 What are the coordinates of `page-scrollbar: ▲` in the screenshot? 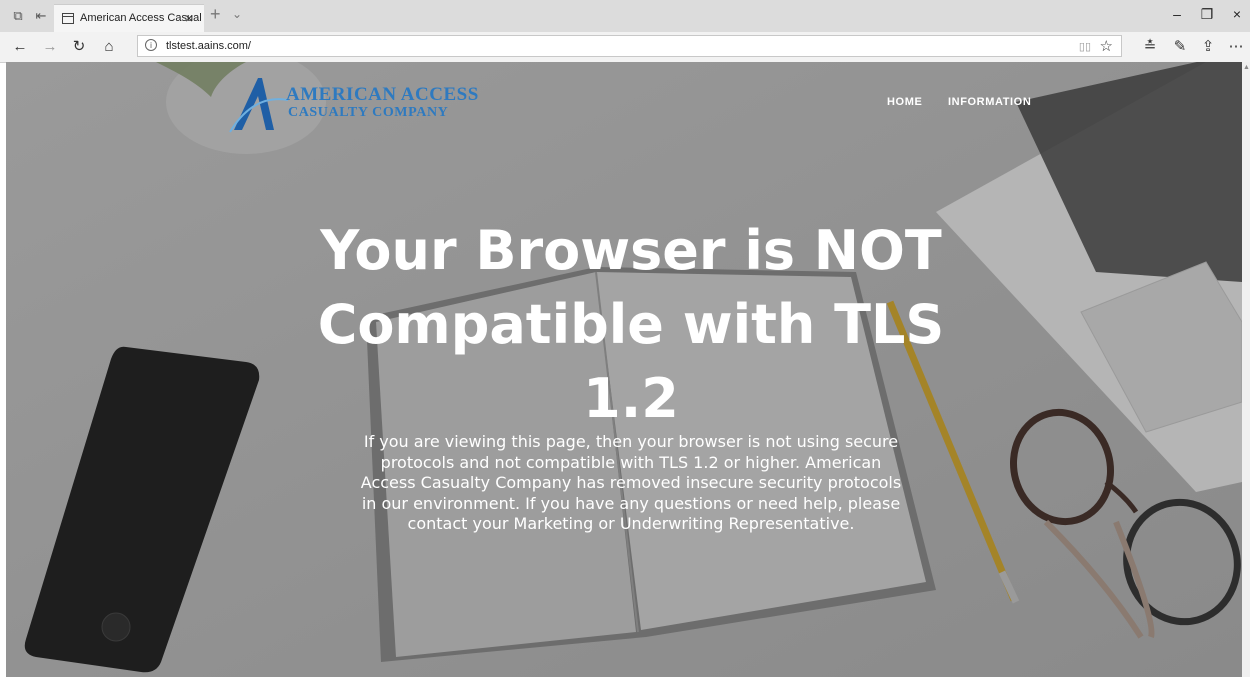 It's located at (1246, 369).